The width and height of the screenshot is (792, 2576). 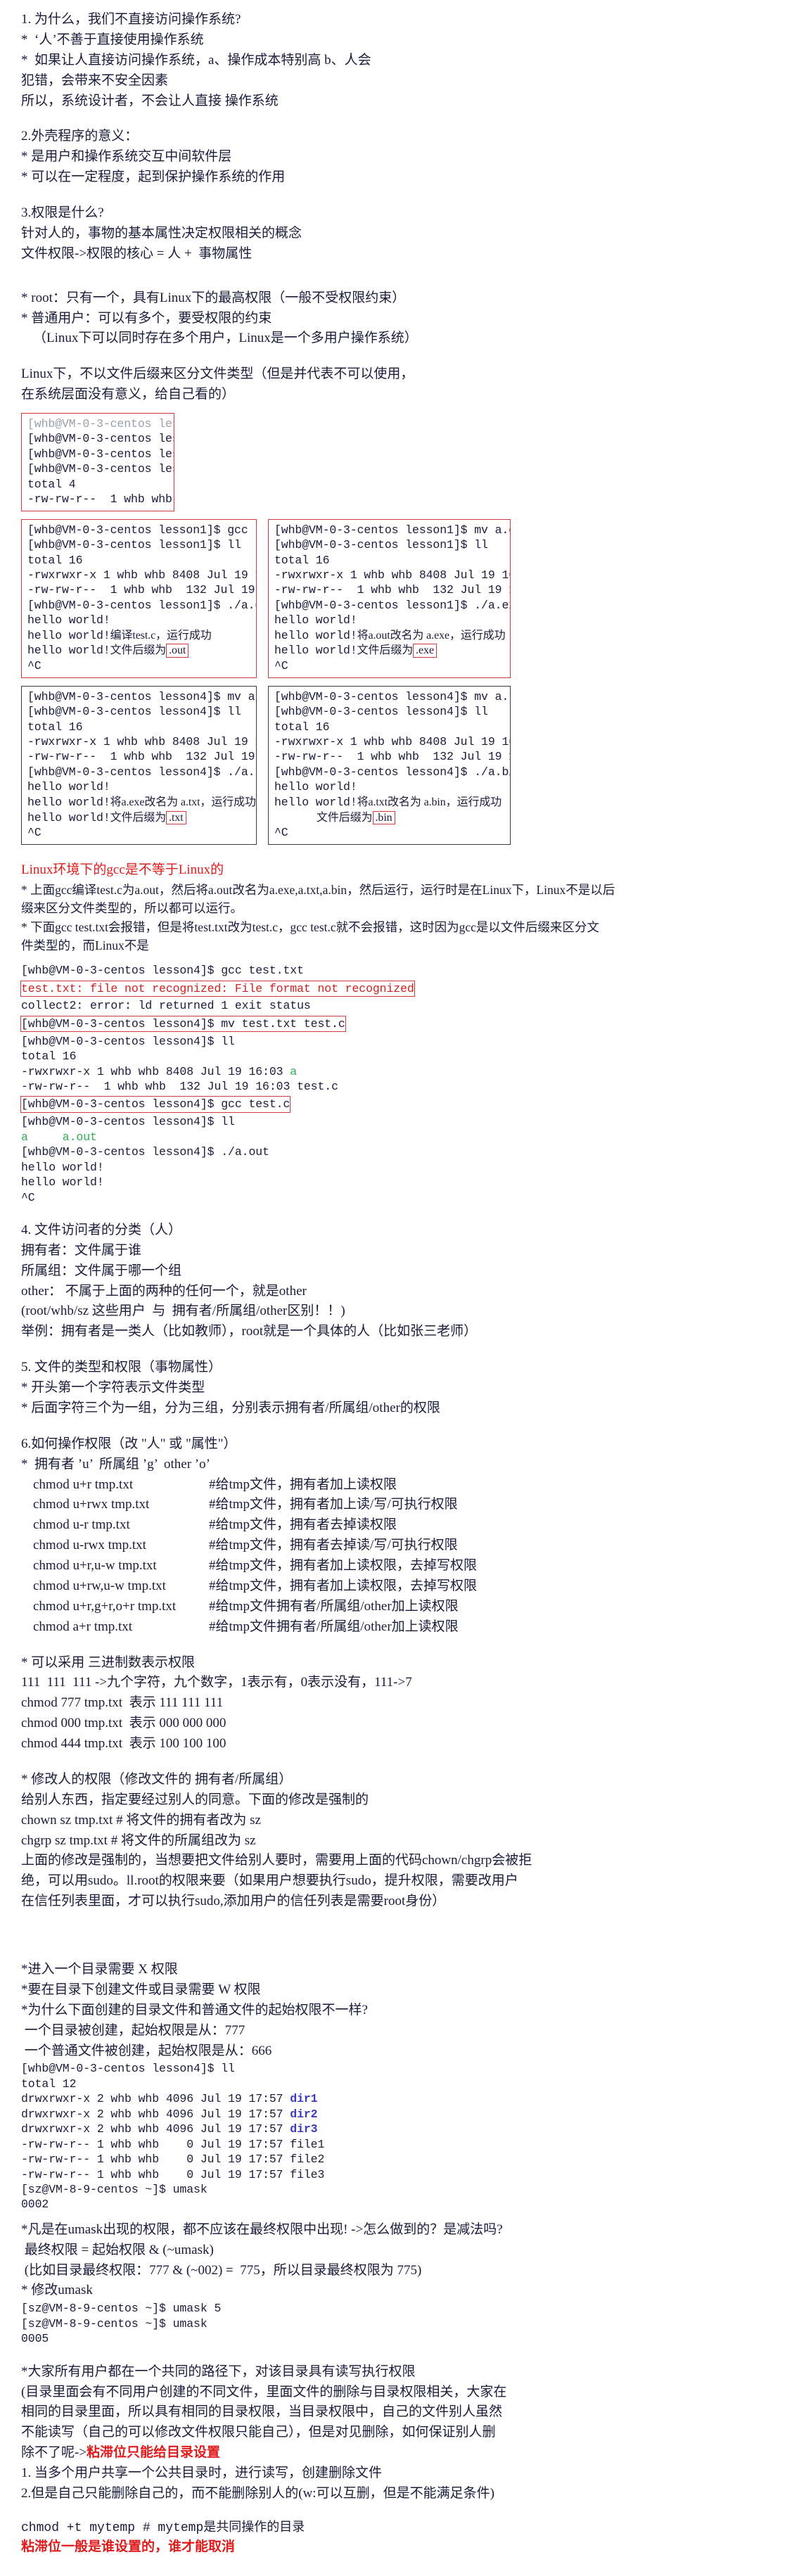 I want to click on chmod-command: chmod u+r,u-w tmp.txt, so click(x=95, y=1566).